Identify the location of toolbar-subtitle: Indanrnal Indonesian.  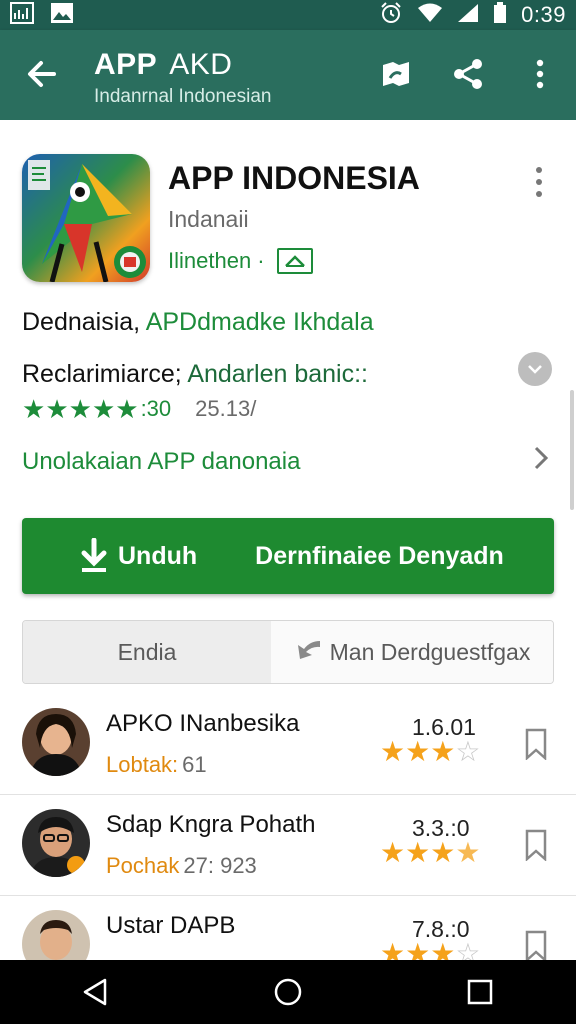
(183, 96).